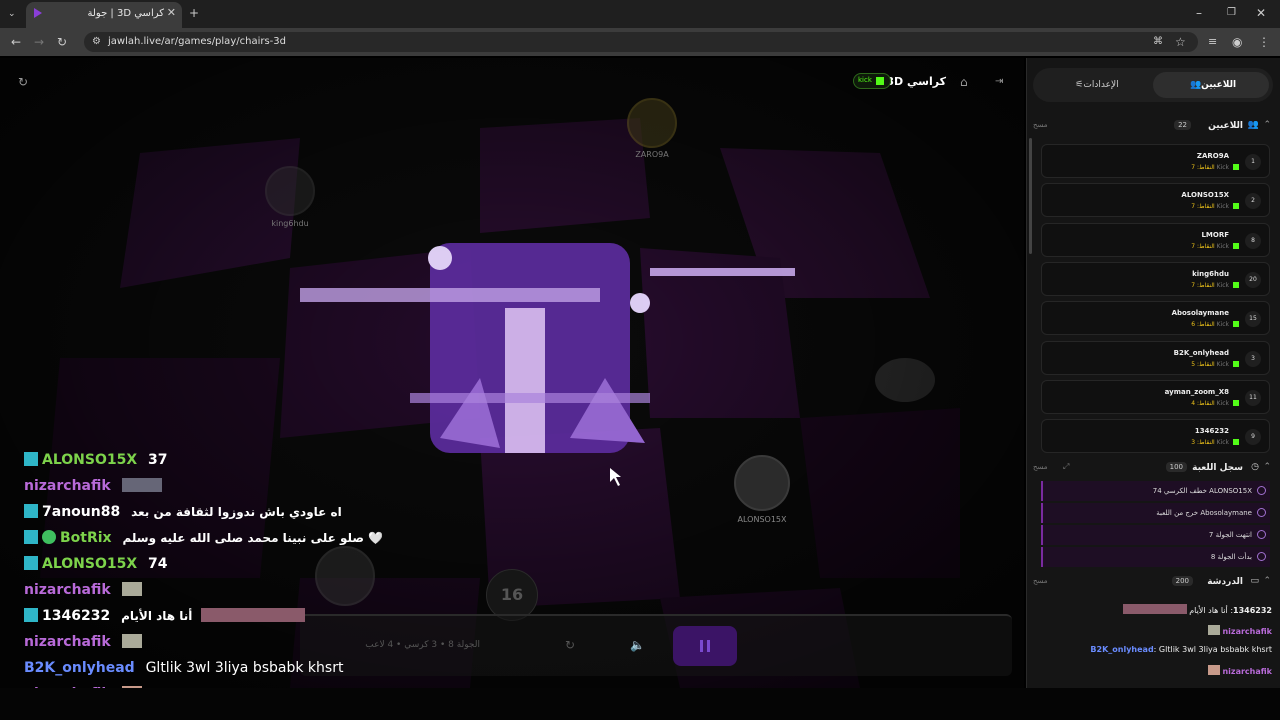  What do you see at coordinates (637, 645) in the screenshot?
I see `sound-icon: 🔈` at bounding box center [637, 645].